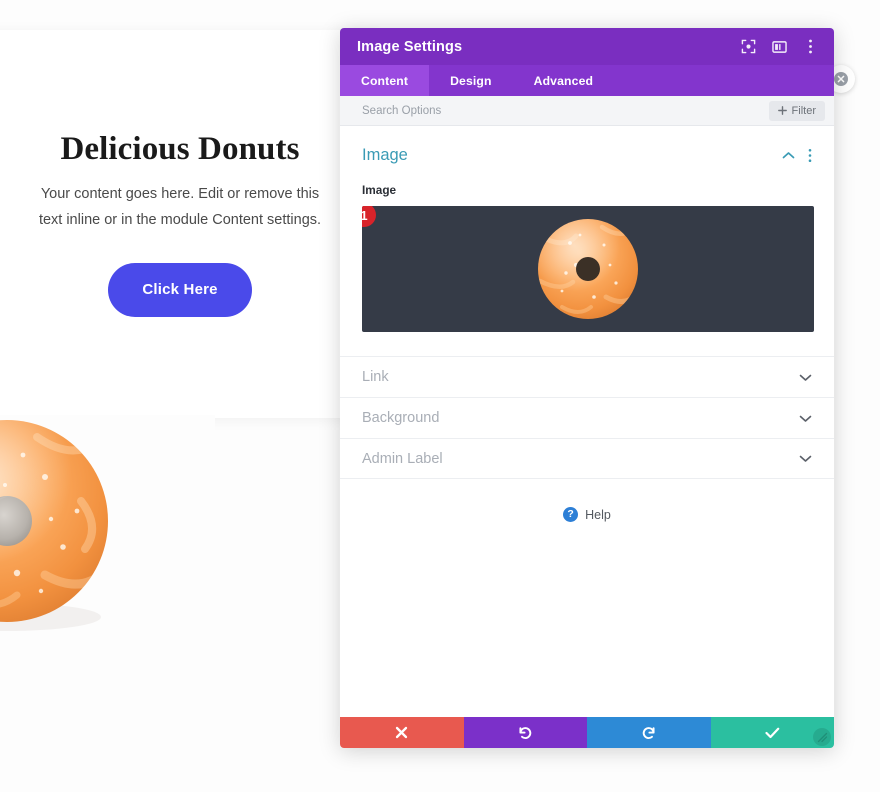 This screenshot has width=880, height=792. I want to click on panel-more-button, so click(810, 46).